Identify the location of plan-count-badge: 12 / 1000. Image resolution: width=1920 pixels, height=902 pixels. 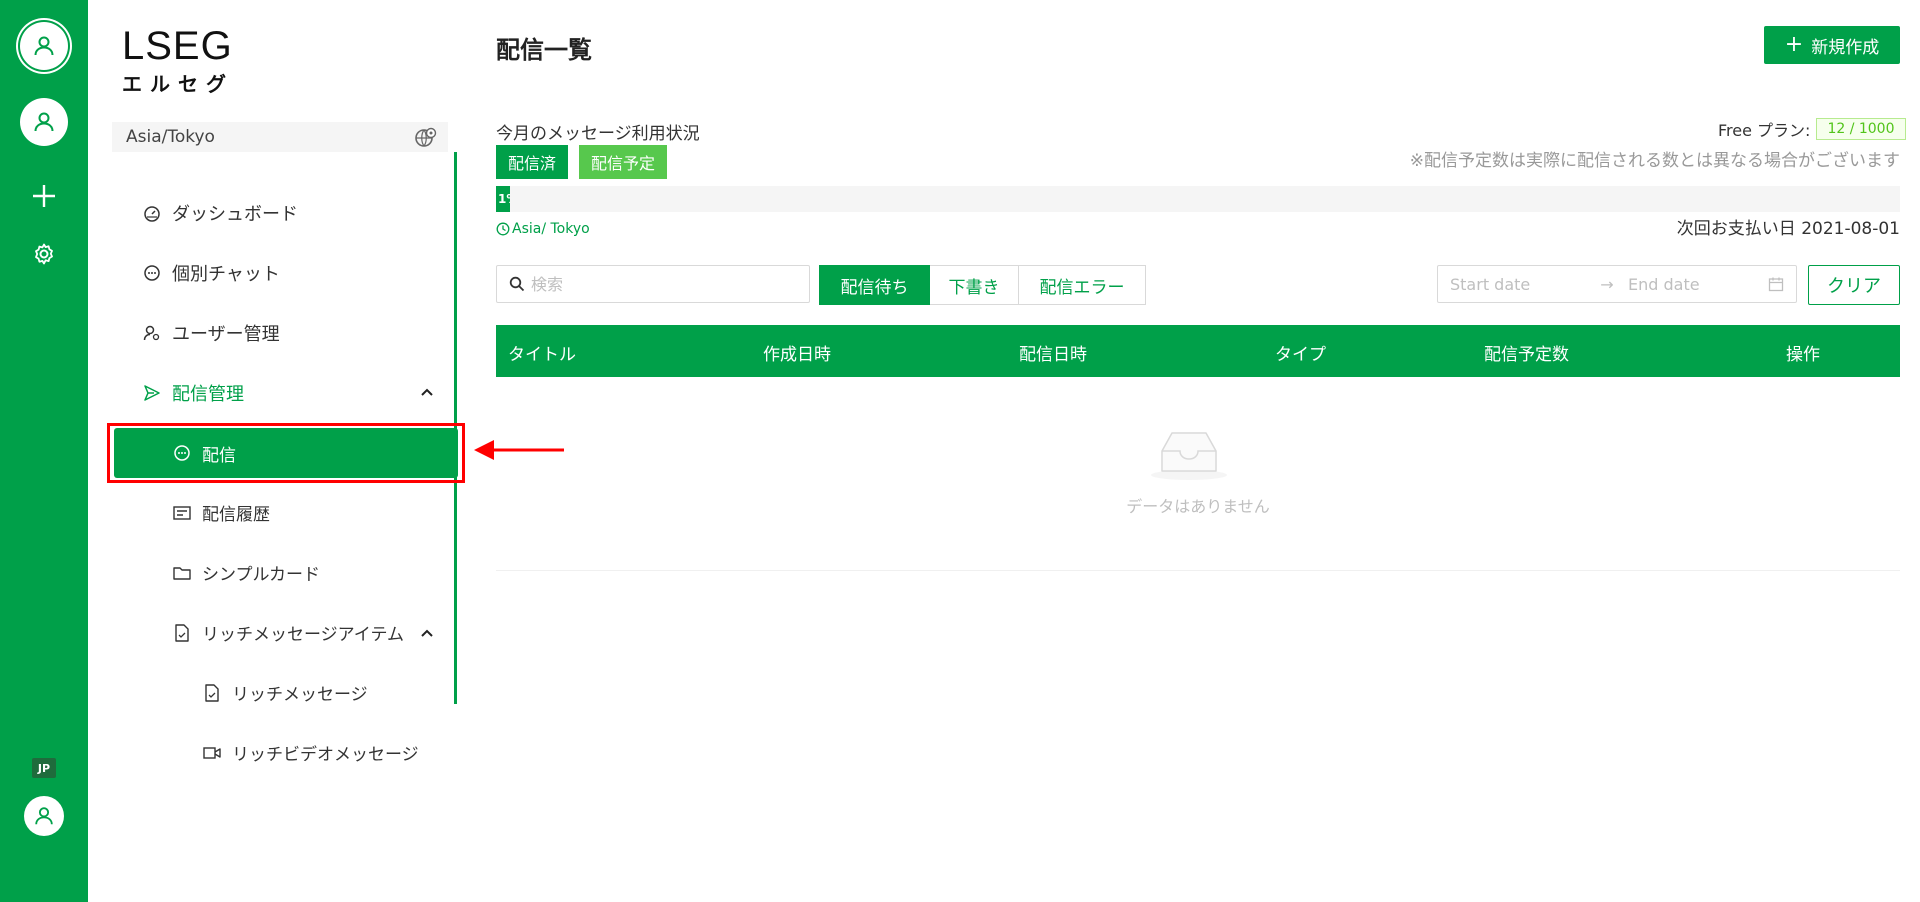
(1861, 129).